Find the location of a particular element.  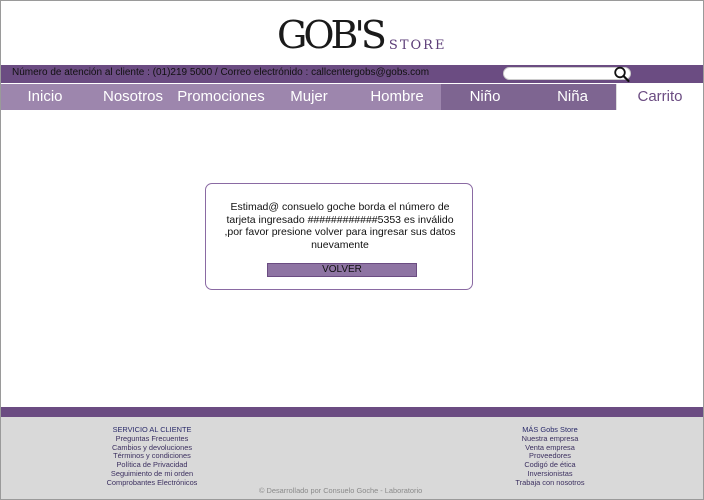

logo-store-label: STORE is located at coordinates (417, 45).